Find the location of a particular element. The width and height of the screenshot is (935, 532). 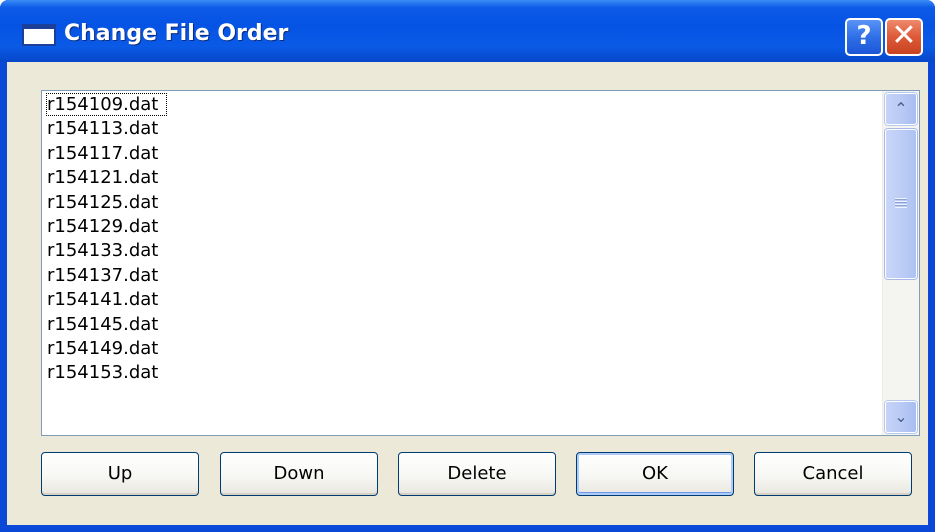

file-list-item: r154137.dat is located at coordinates (459, 276).